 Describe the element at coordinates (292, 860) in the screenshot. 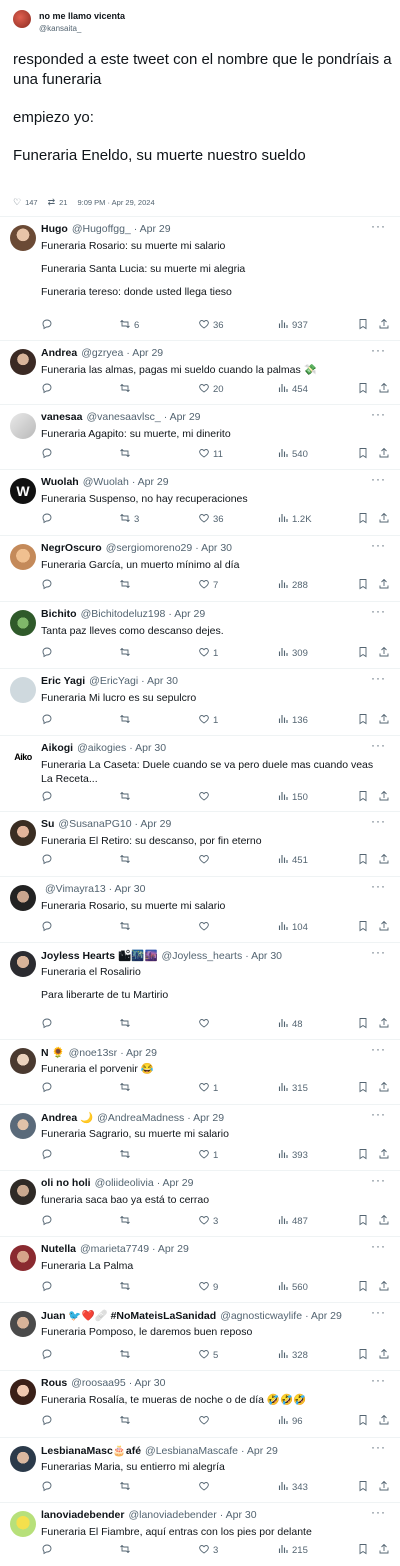

I see `views-button: 451` at that location.